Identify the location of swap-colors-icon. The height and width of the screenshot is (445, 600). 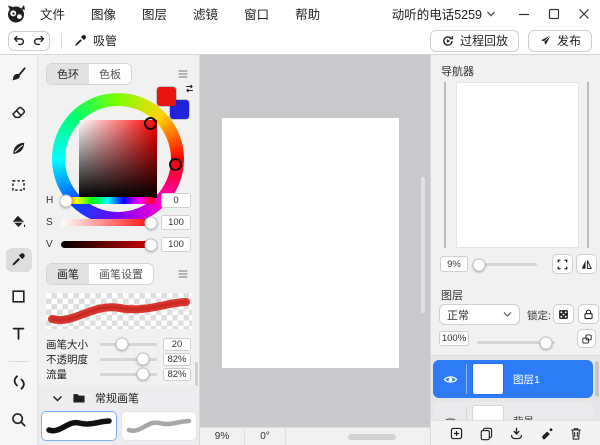
(189, 88).